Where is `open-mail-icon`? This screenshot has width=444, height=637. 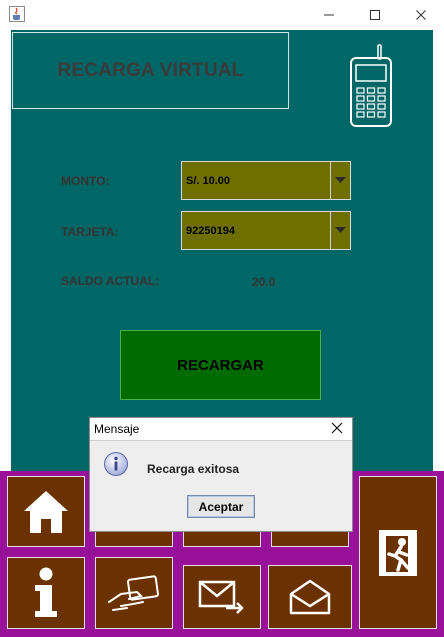
open-mail-icon is located at coordinates (310, 597).